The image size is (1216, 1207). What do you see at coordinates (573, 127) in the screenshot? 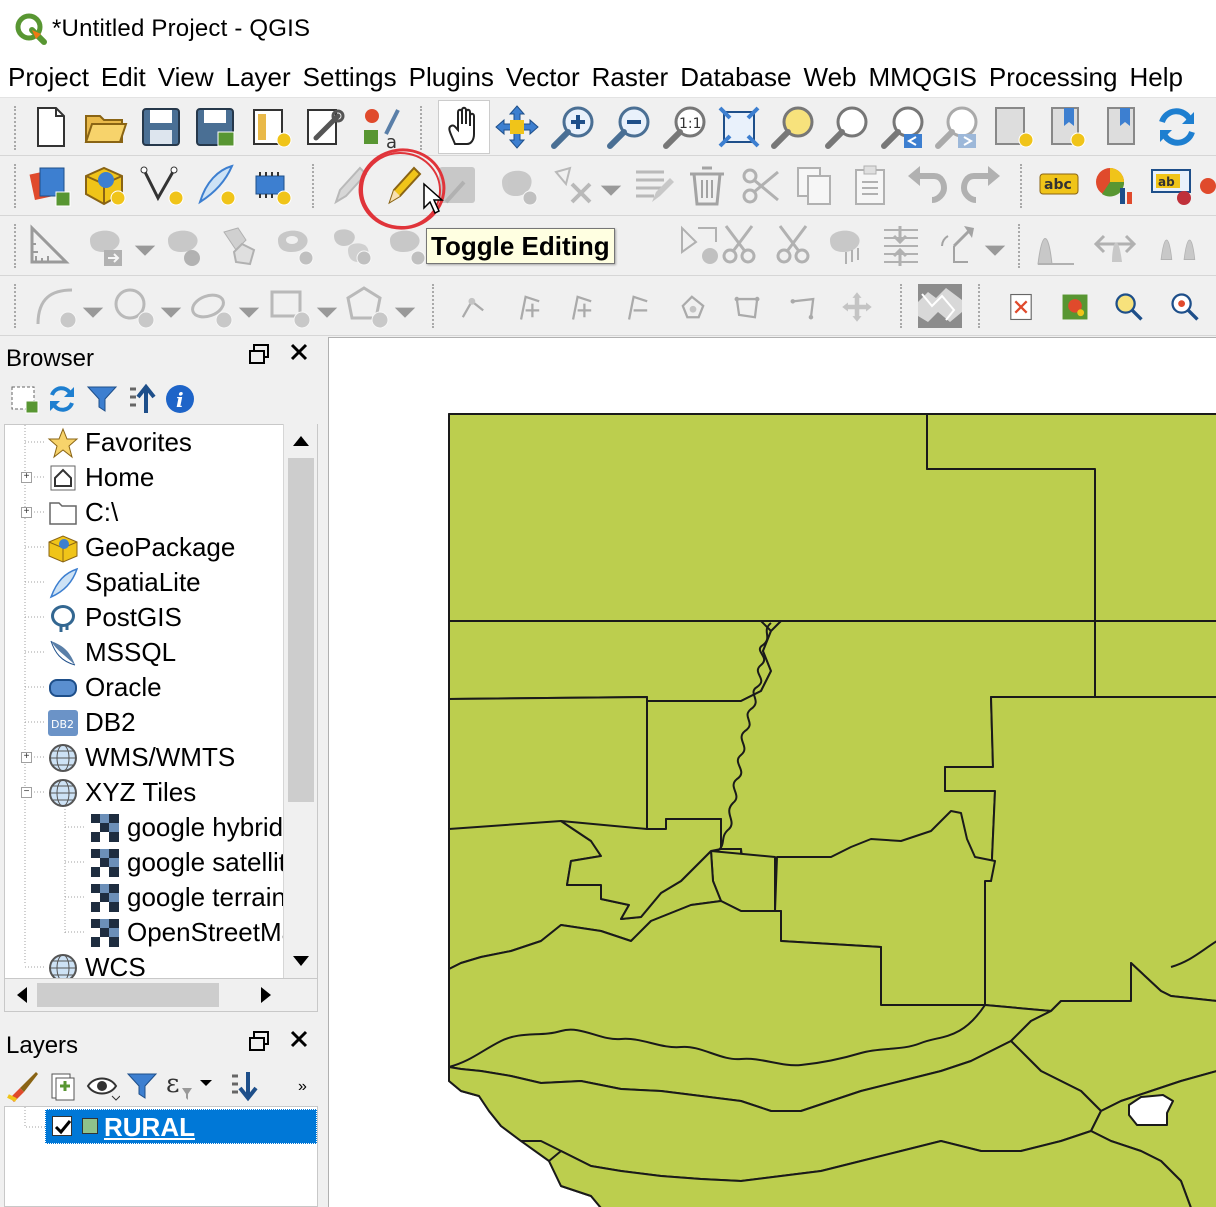
I see `zoom-in-icon` at bounding box center [573, 127].